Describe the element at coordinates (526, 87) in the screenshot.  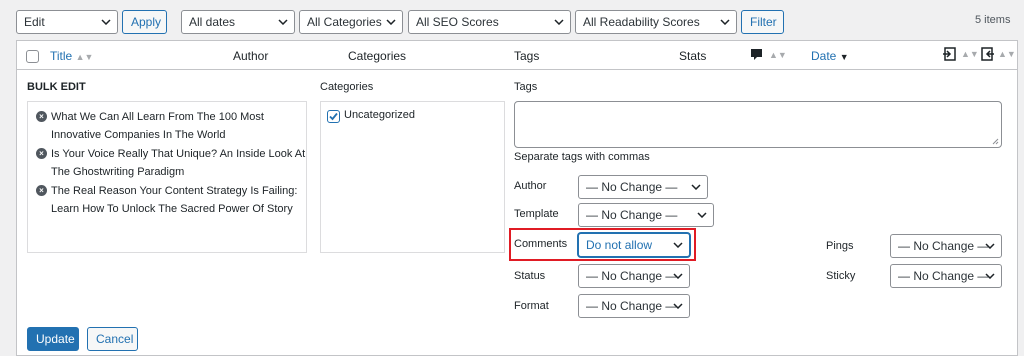
I see `tags-label: Tags` at that location.